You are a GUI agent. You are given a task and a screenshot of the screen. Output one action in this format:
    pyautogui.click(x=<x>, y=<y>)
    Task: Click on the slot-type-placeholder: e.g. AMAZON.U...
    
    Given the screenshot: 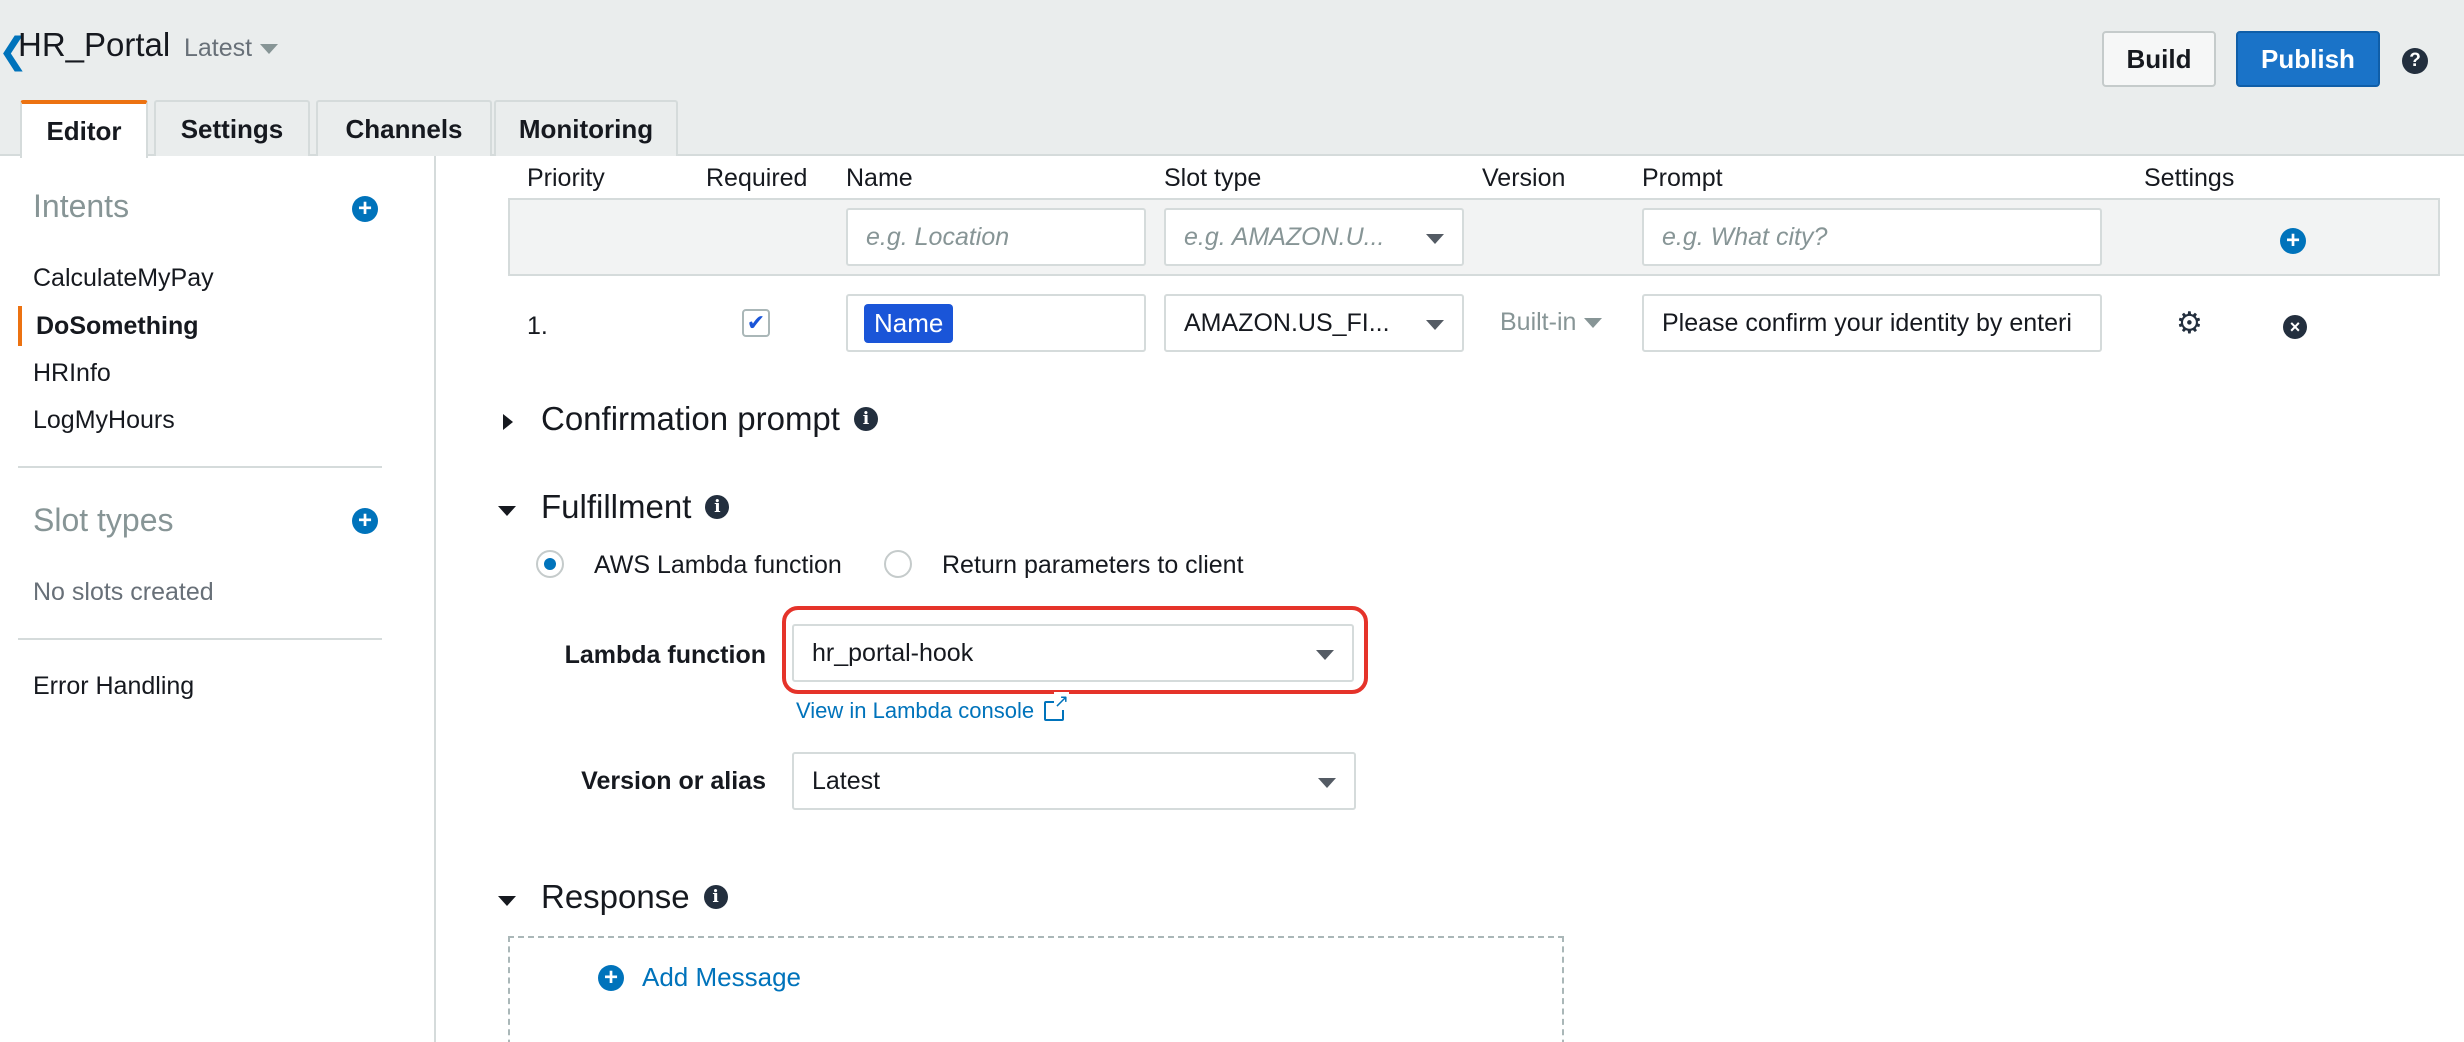 What is the action you would take?
    pyautogui.click(x=1284, y=236)
    